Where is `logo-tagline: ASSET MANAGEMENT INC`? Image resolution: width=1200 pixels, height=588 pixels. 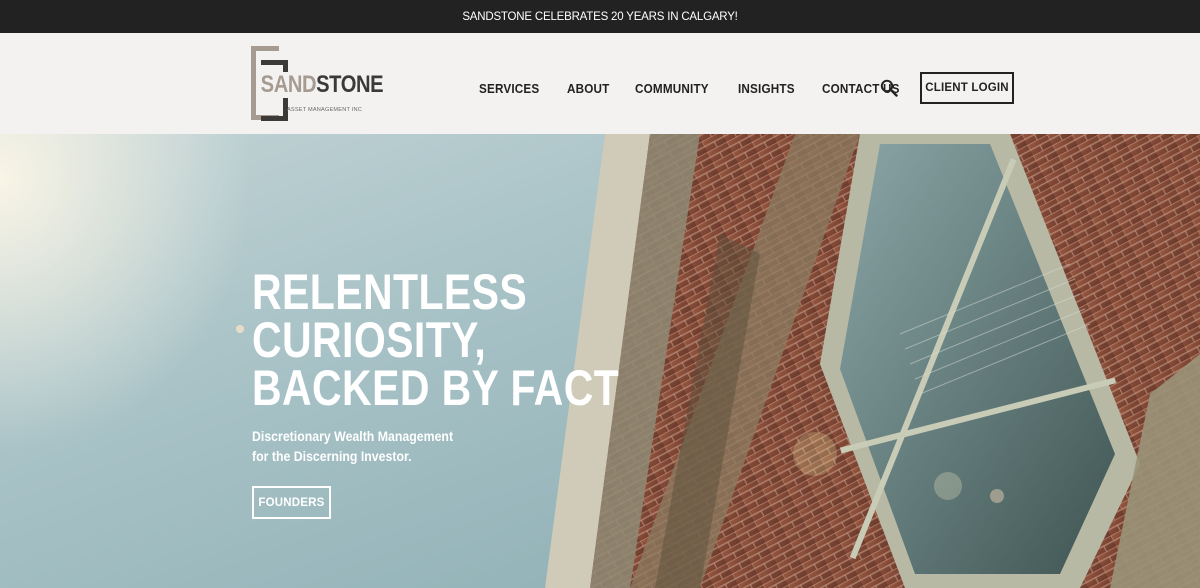
logo-tagline: ASSET MANAGEMENT INC is located at coordinates (324, 110).